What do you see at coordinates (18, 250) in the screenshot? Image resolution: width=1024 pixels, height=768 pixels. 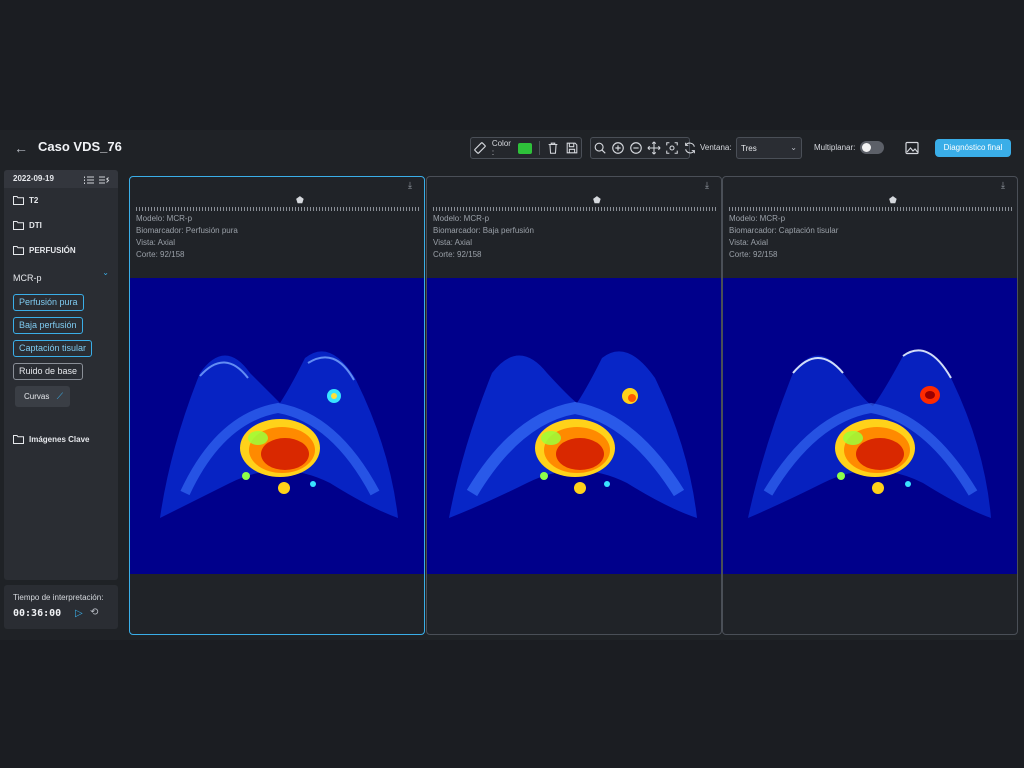 I see `folder-open-icon` at bounding box center [18, 250].